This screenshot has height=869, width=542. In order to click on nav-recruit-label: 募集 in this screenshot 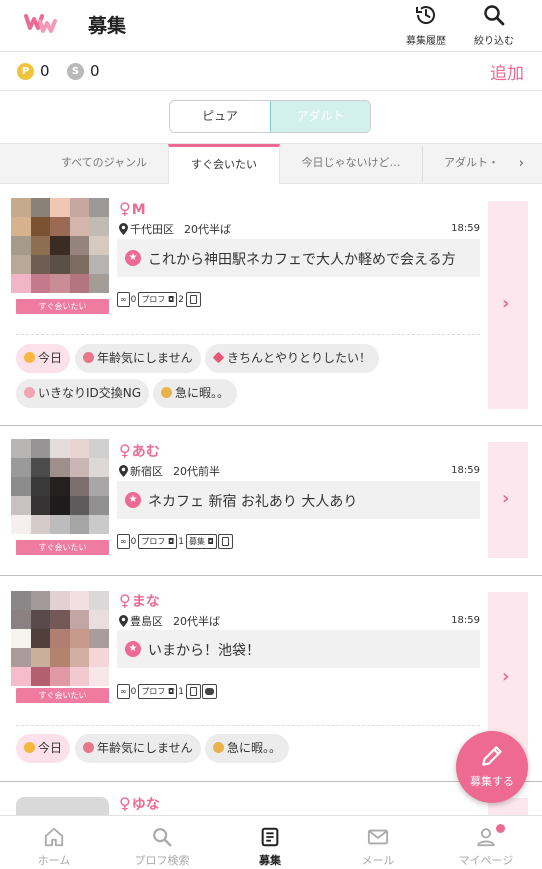, I will do `click(270, 860)`.